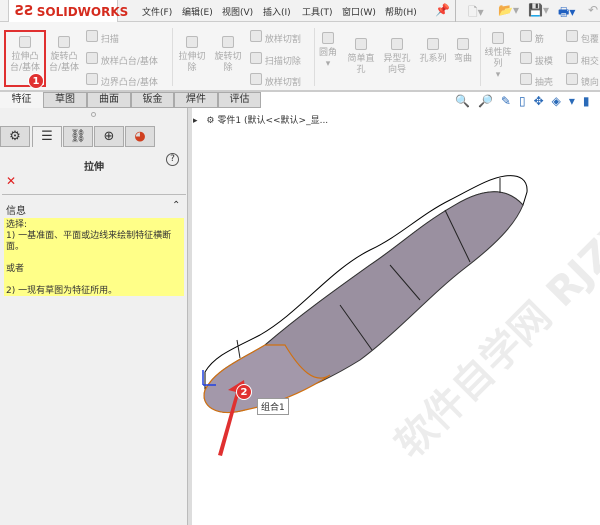 The height and width of the screenshot is (525, 600). What do you see at coordinates (244, 392) in the screenshot?
I see `step-marker-2: 2` at bounding box center [244, 392].